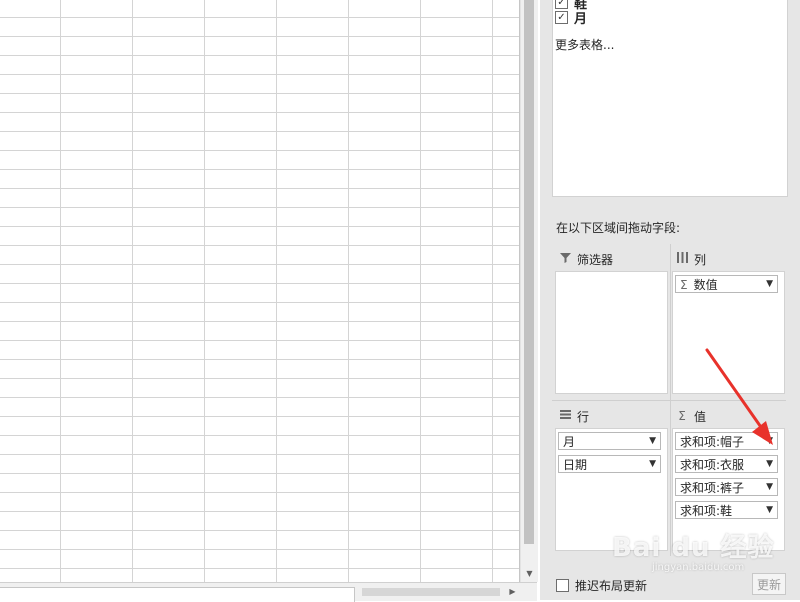 The width and height of the screenshot is (800, 602). What do you see at coordinates (595, 259) in the screenshot?
I see `filters-area-title: 筛选器` at bounding box center [595, 259].